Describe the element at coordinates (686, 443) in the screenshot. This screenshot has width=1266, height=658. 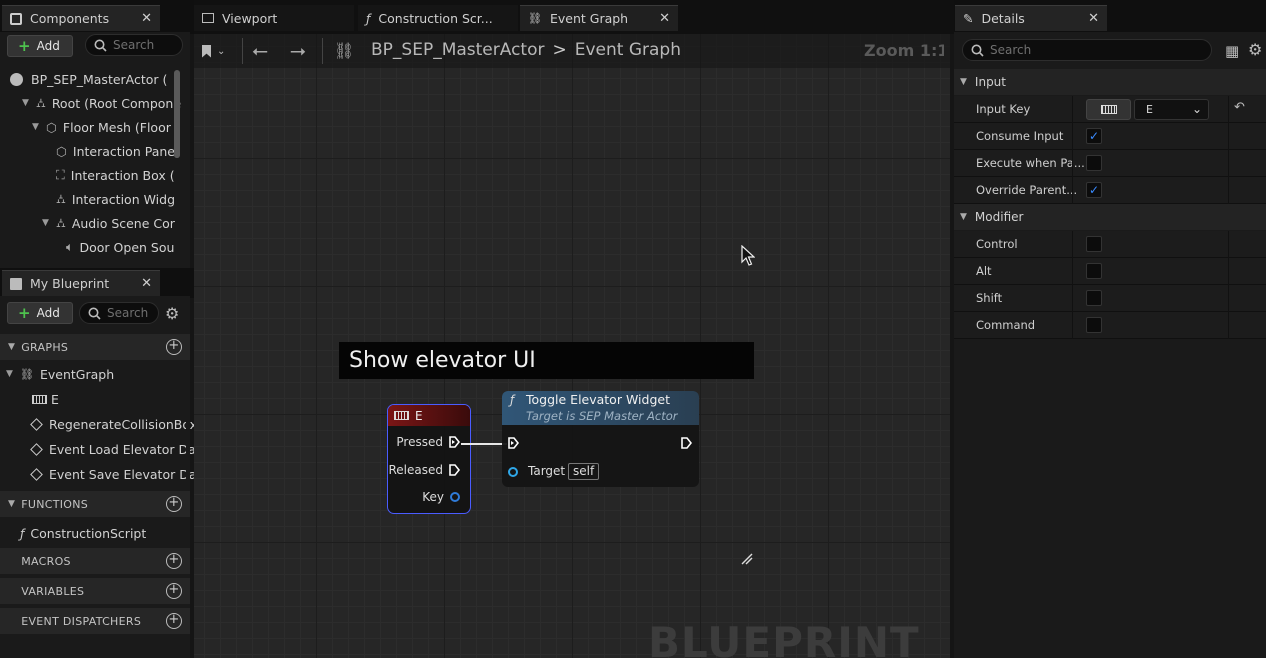
I see `exec-out-pin-icon` at that location.